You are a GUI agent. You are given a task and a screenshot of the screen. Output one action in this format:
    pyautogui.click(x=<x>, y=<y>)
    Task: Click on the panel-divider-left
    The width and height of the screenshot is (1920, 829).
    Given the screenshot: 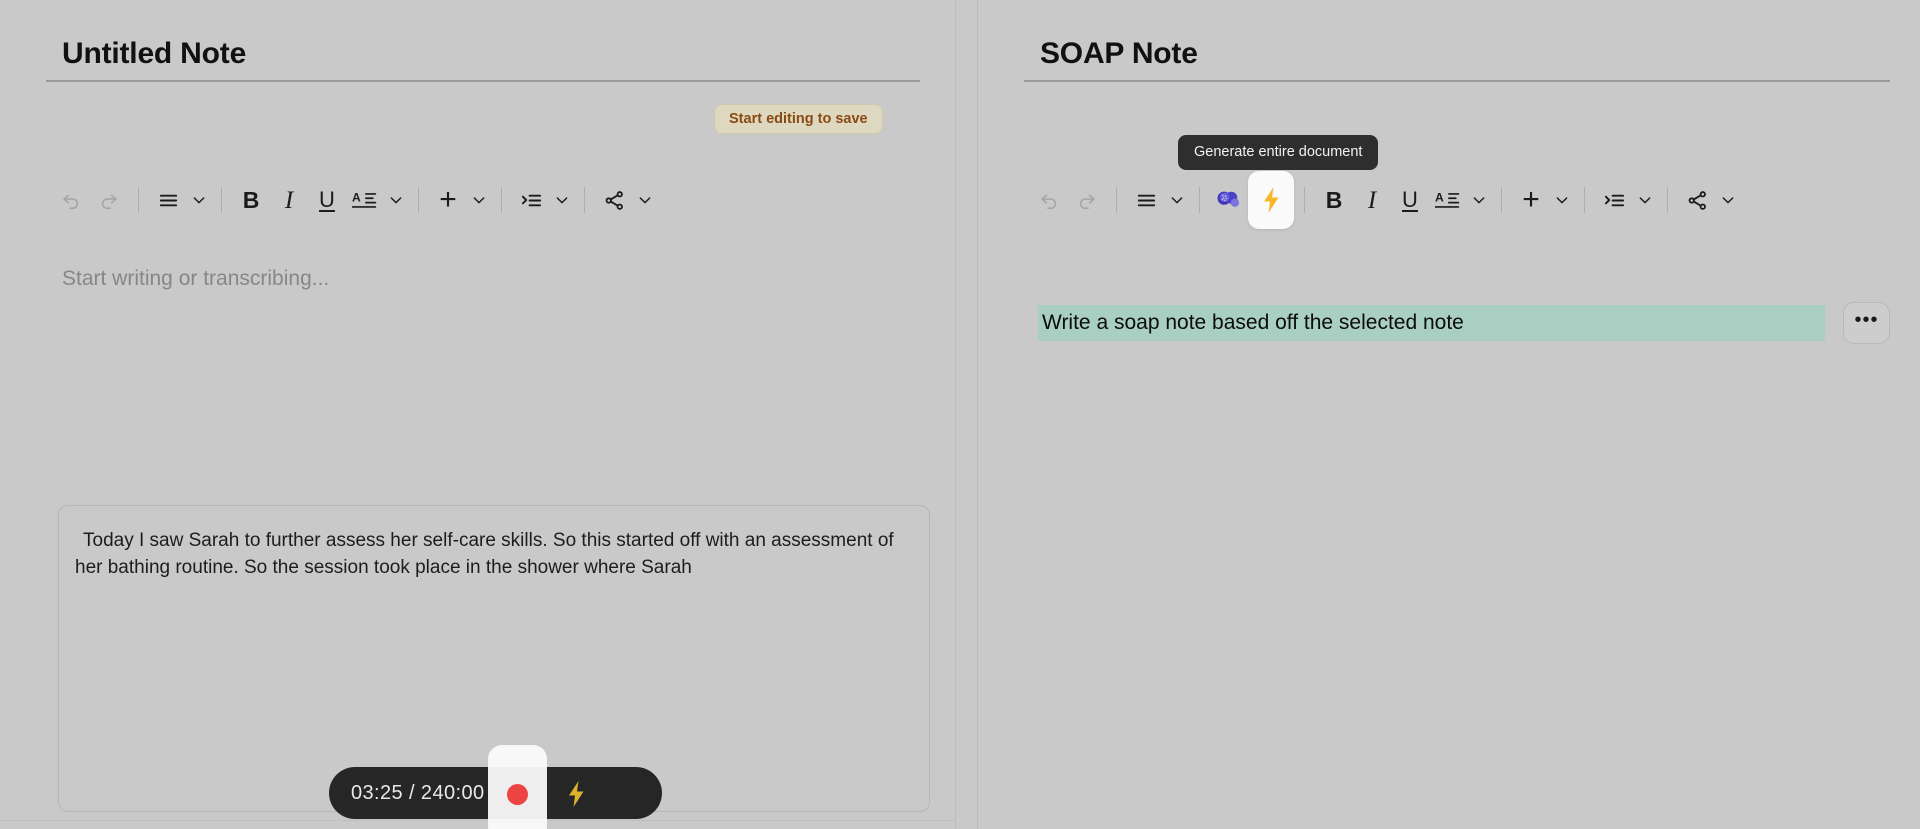 What is the action you would take?
    pyautogui.click(x=955, y=414)
    